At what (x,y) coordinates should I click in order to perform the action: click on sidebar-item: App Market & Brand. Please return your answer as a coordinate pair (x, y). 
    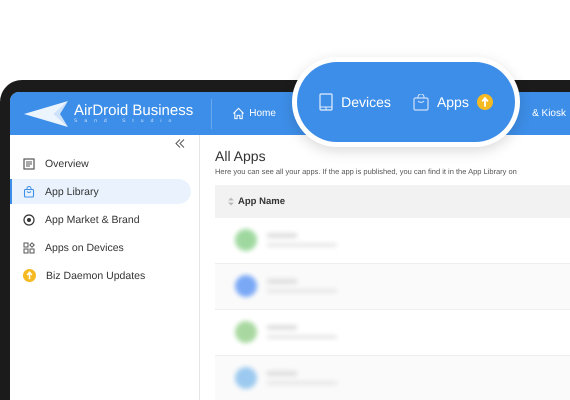
    Looking at the image, I should click on (100, 219).